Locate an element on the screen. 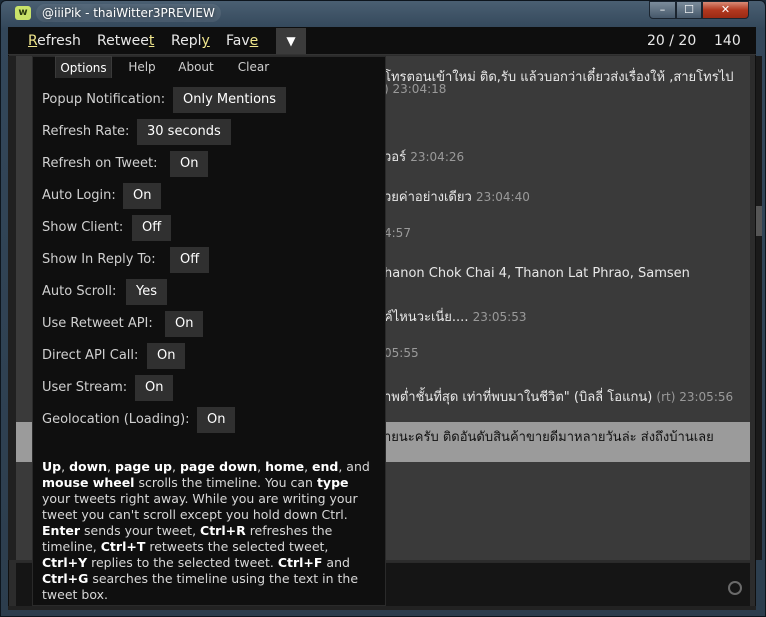 The image size is (766, 617). tweet-row: ค์ไหนวะเนี่ย.... 23:05:53 is located at coordinates (455, 316).